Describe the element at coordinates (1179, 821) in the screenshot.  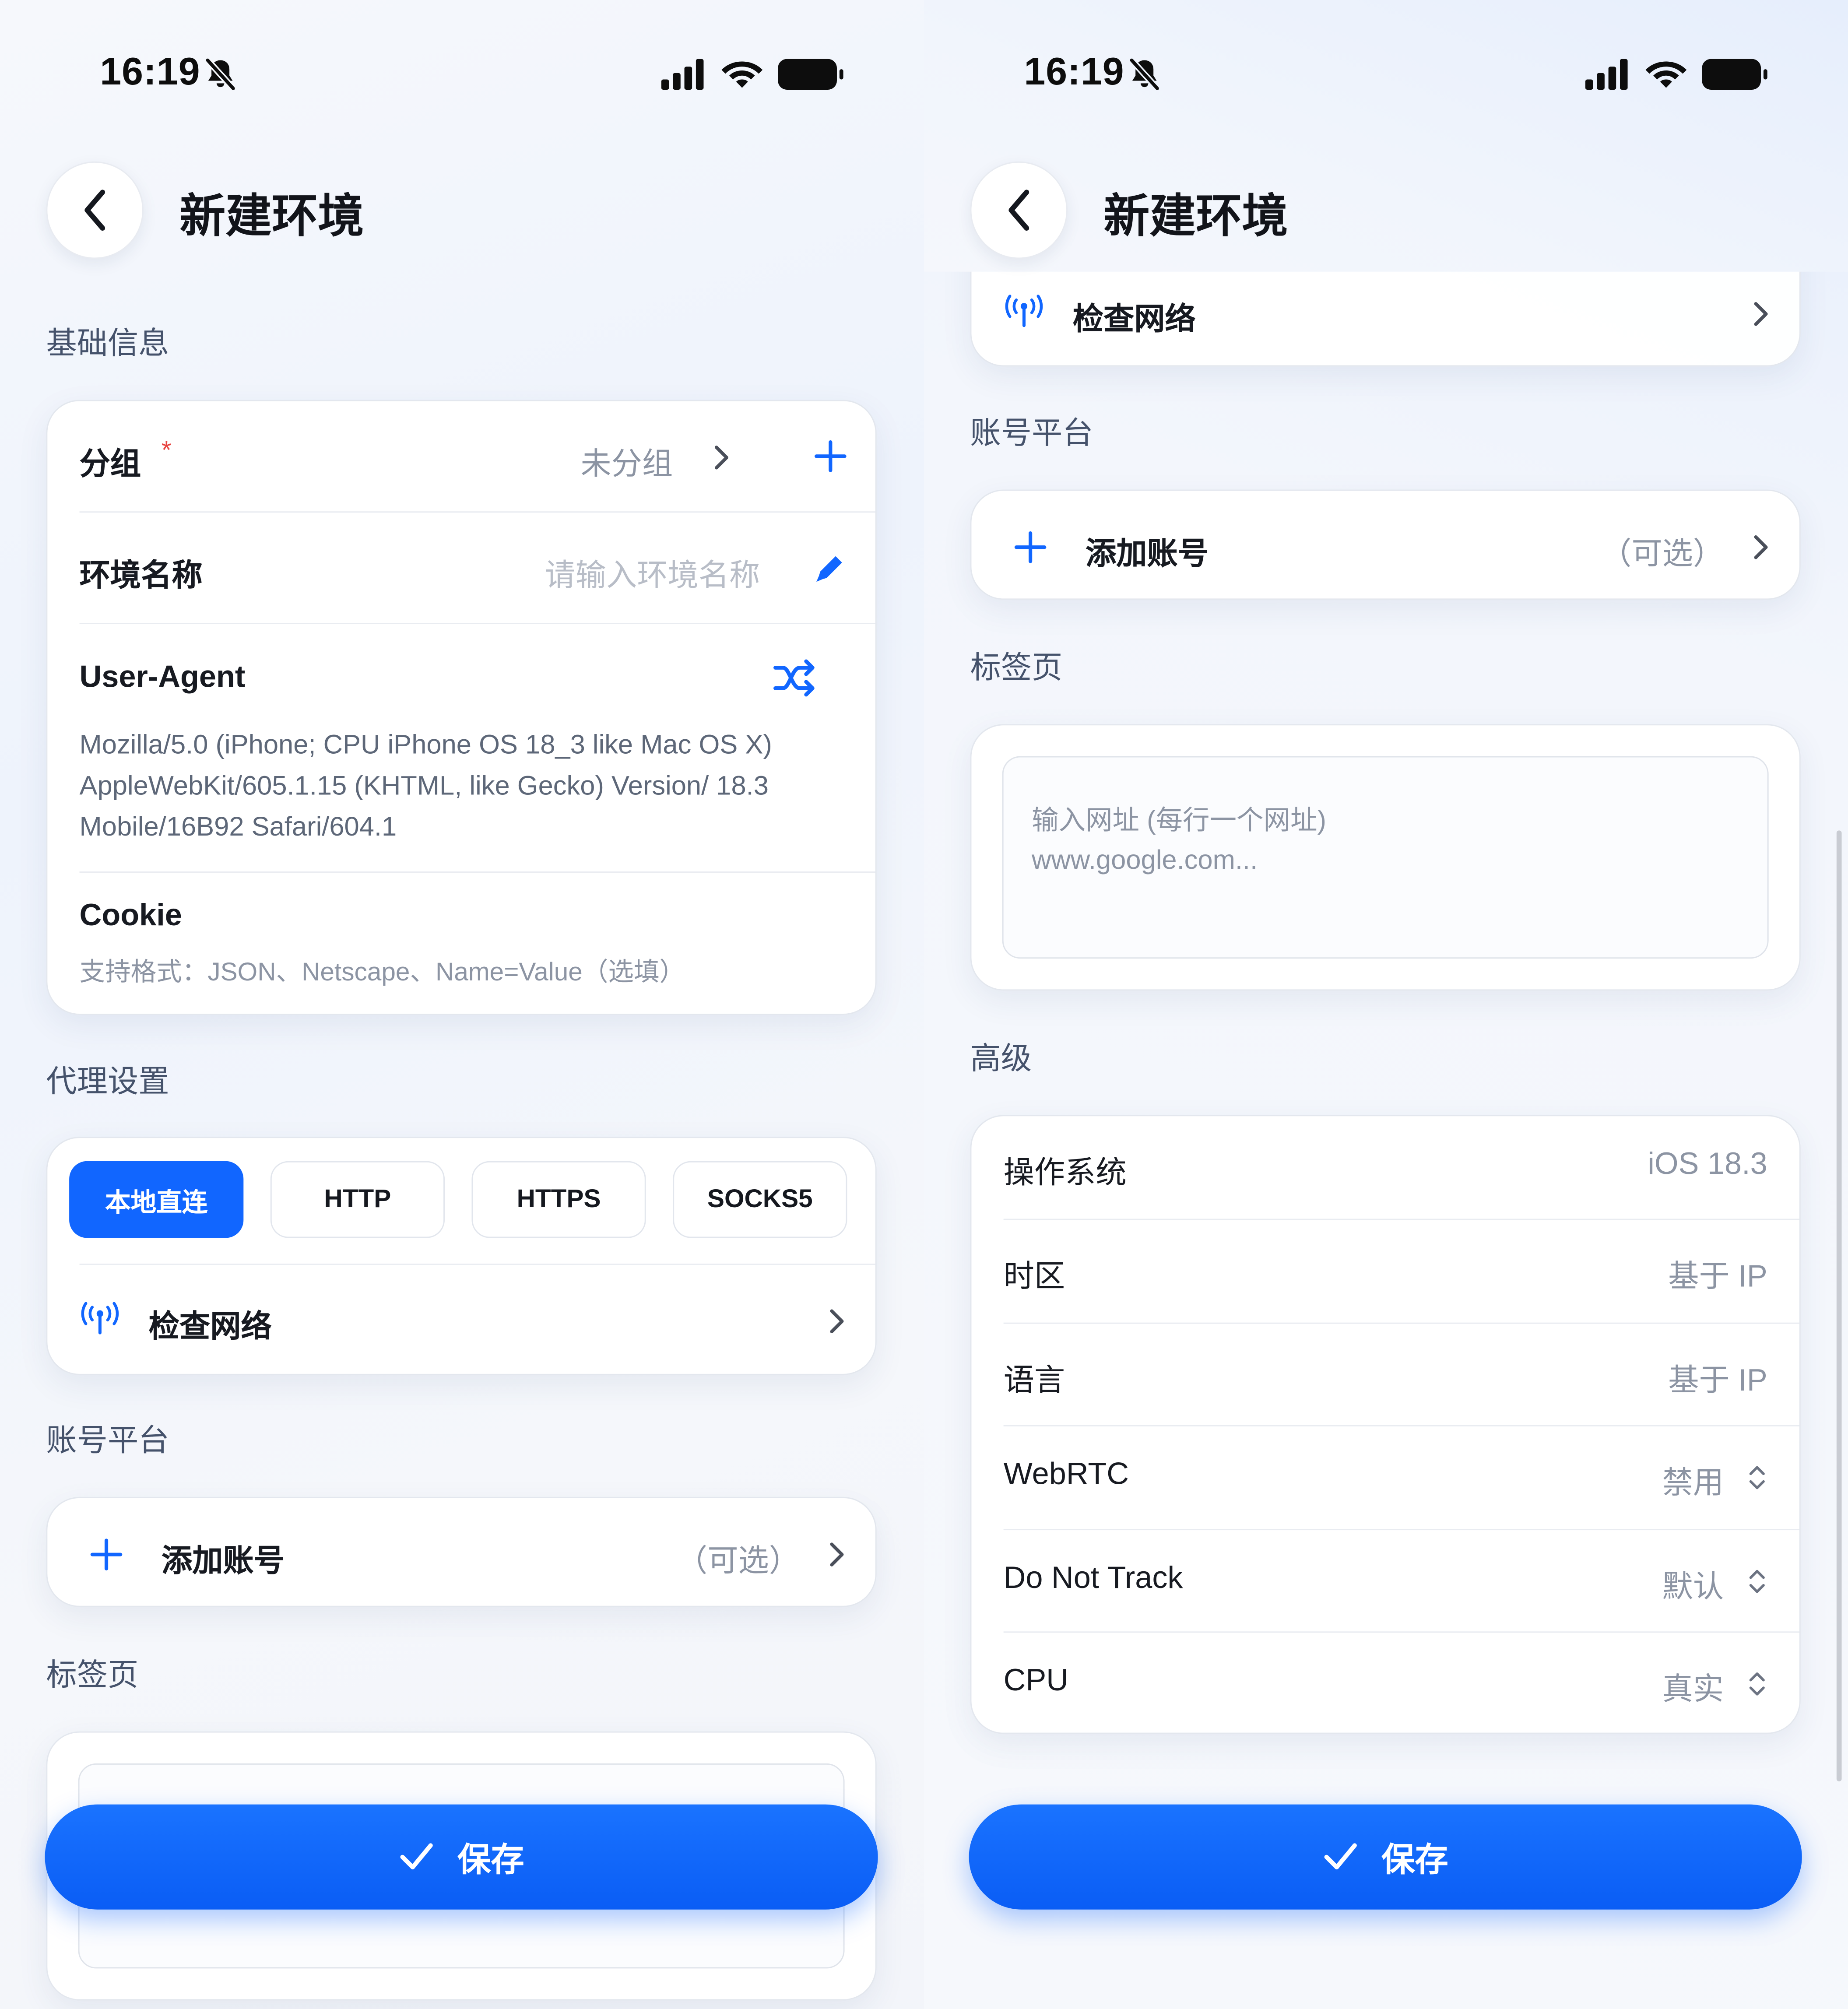
I see `tabs-placeholder-line1: 输入网址 (每行一个网址)` at that location.